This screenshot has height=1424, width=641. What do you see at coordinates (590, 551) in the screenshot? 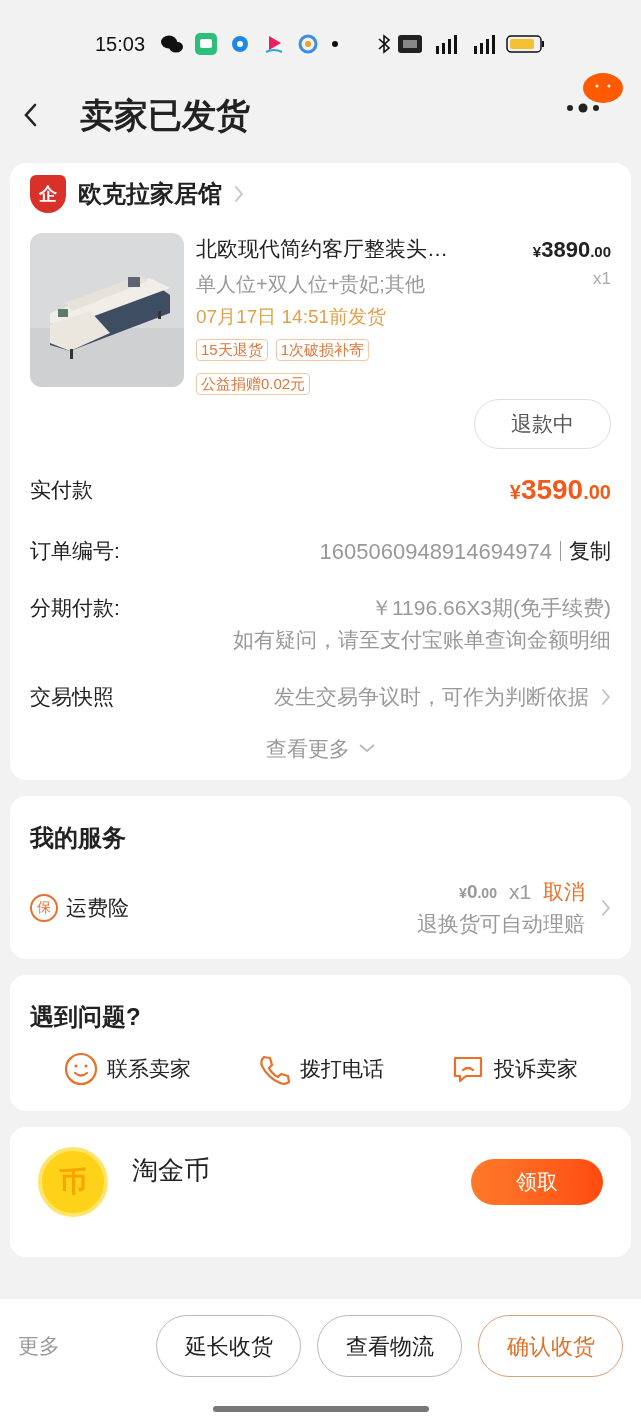
I see `copy-button: 复制` at bounding box center [590, 551].